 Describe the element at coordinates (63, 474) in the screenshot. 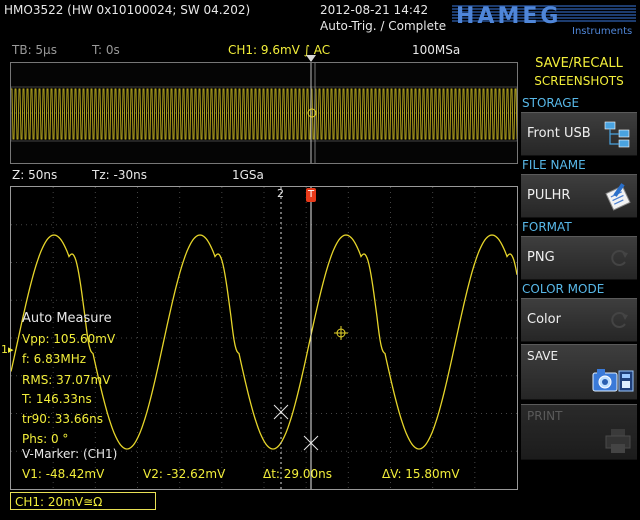

I see `vmarker-v1: V1: -48.42mV` at that location.